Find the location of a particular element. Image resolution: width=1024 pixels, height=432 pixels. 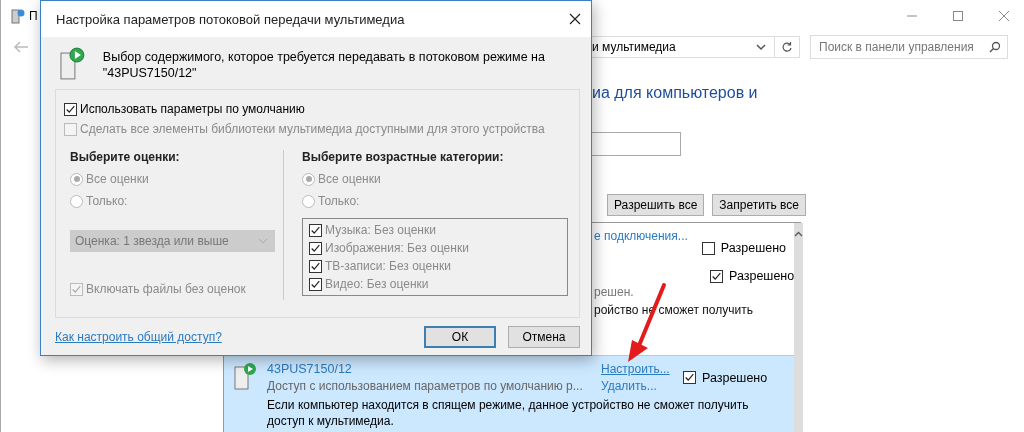

scroll-up-icon is located at coordinates (799, 234).